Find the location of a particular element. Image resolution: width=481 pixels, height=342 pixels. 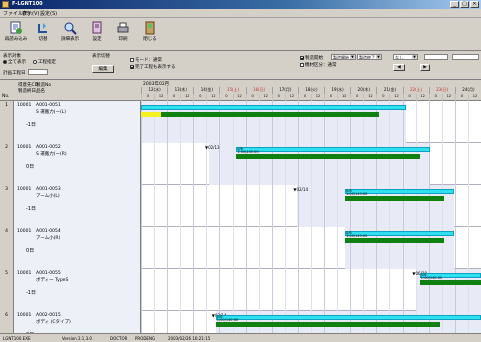

menu-settings: 設定(S) is located at coordinates (48, 13).